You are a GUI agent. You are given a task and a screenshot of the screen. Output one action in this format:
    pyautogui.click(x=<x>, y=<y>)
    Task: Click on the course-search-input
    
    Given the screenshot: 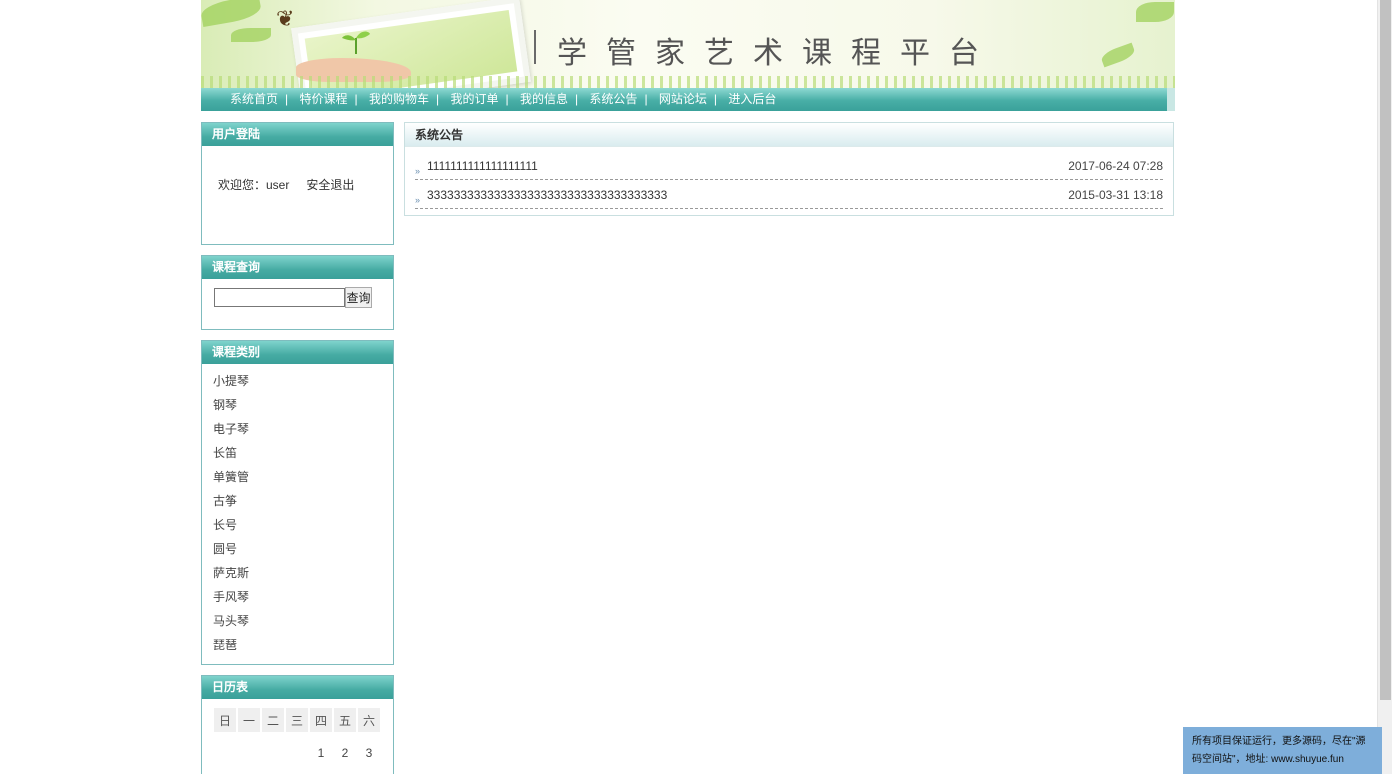 What is the action you would take?
    pyautogui.click(x=279, y=297)
    